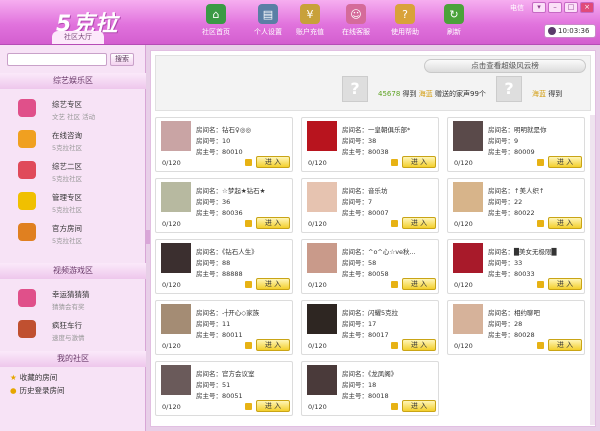  I want to click on minimize-button: –, so click(555, 7).